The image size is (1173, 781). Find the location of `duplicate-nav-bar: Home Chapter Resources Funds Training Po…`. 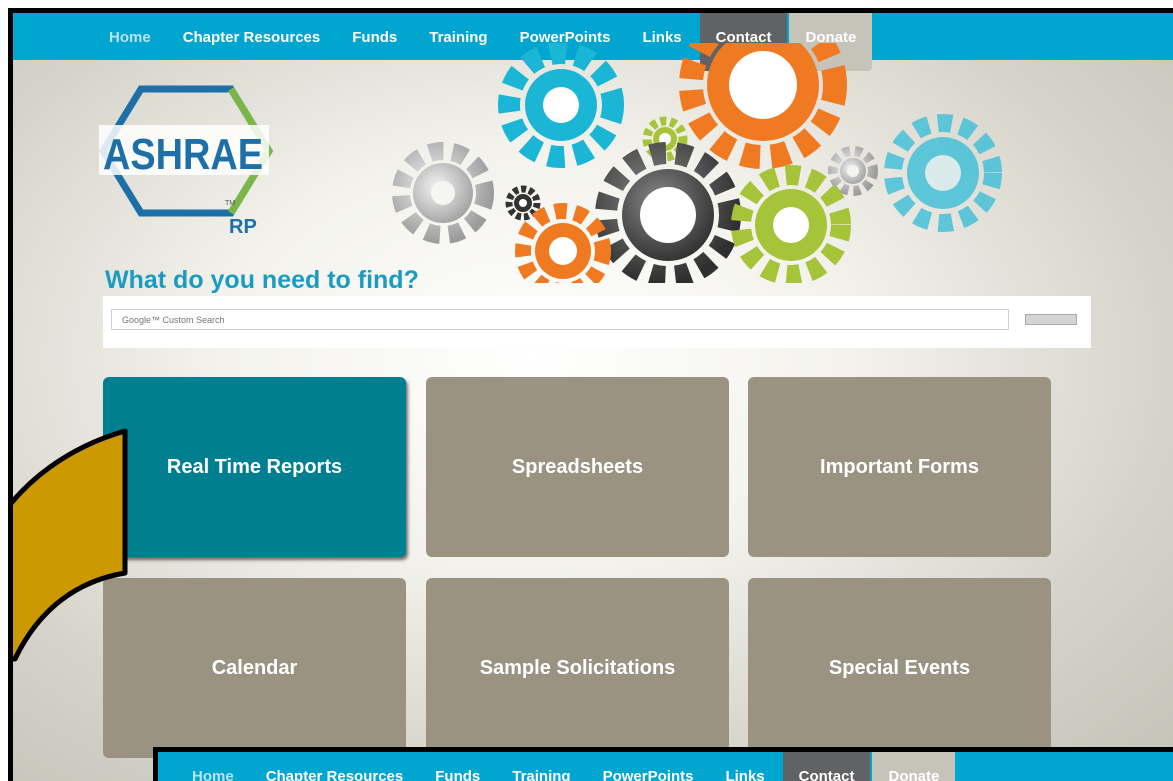

duplicate-nav-bar: Home Chapter Resources Funds Training Po… is located at coordinates (663, 764).